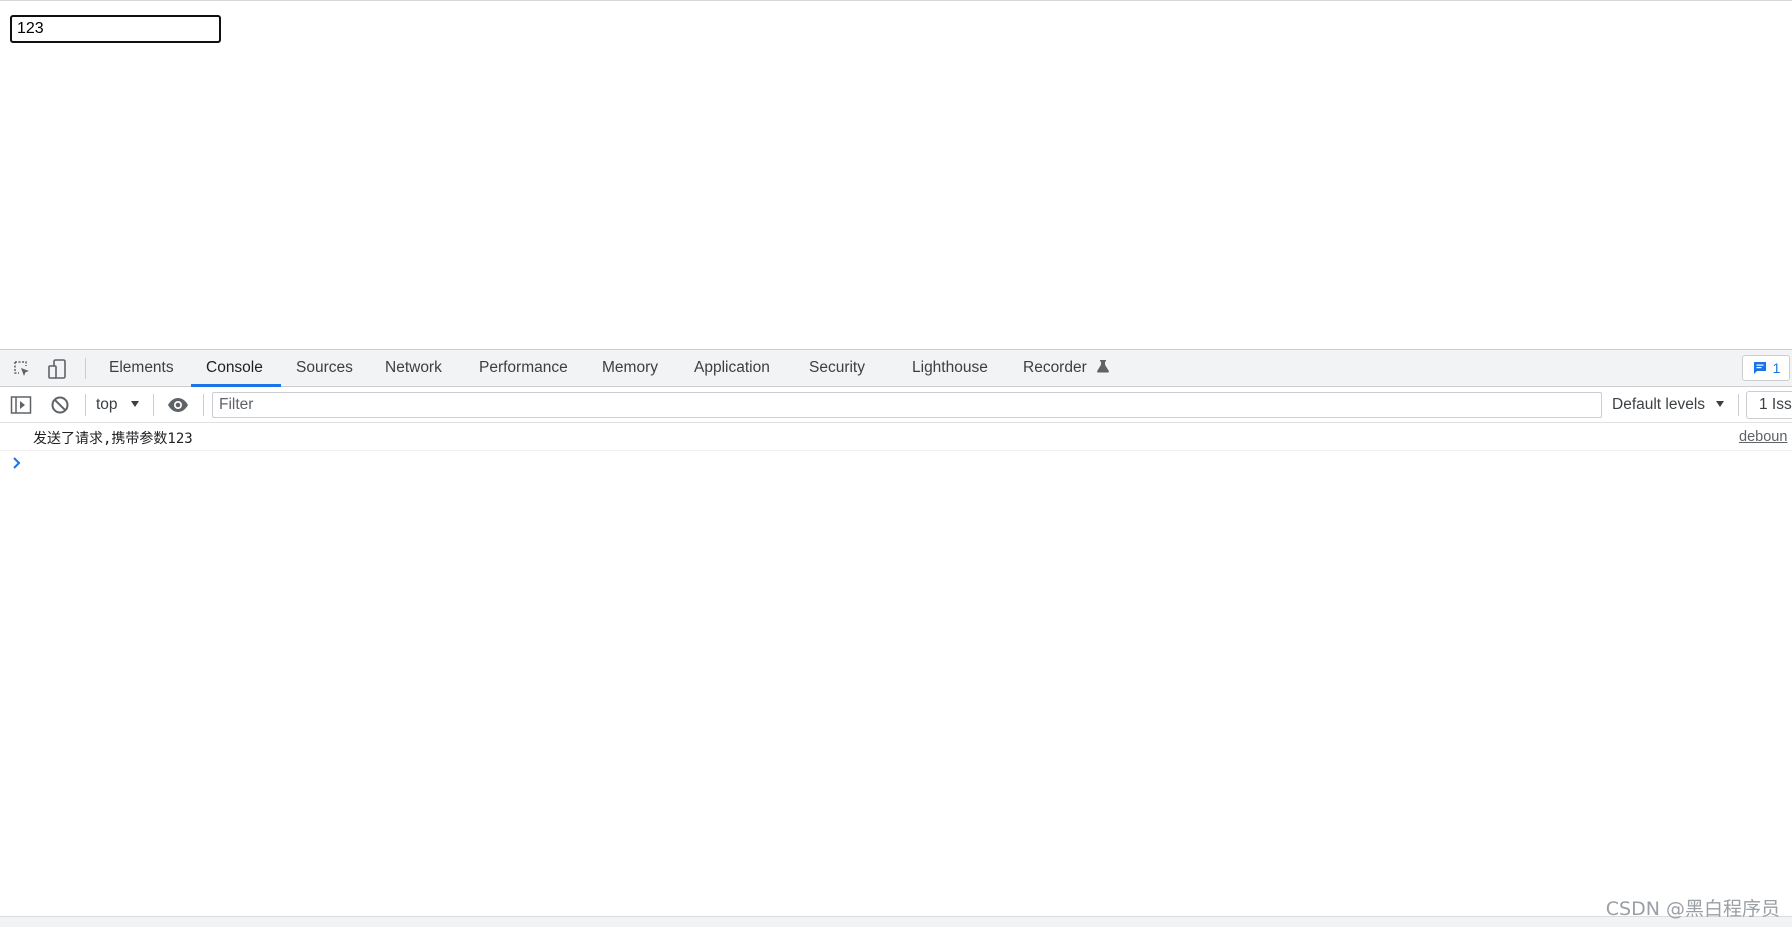 The height and width of the screenshot is (927, 1792). I want to click on console-toolbar: top Default levels 1 Iss, so click(896, 405).